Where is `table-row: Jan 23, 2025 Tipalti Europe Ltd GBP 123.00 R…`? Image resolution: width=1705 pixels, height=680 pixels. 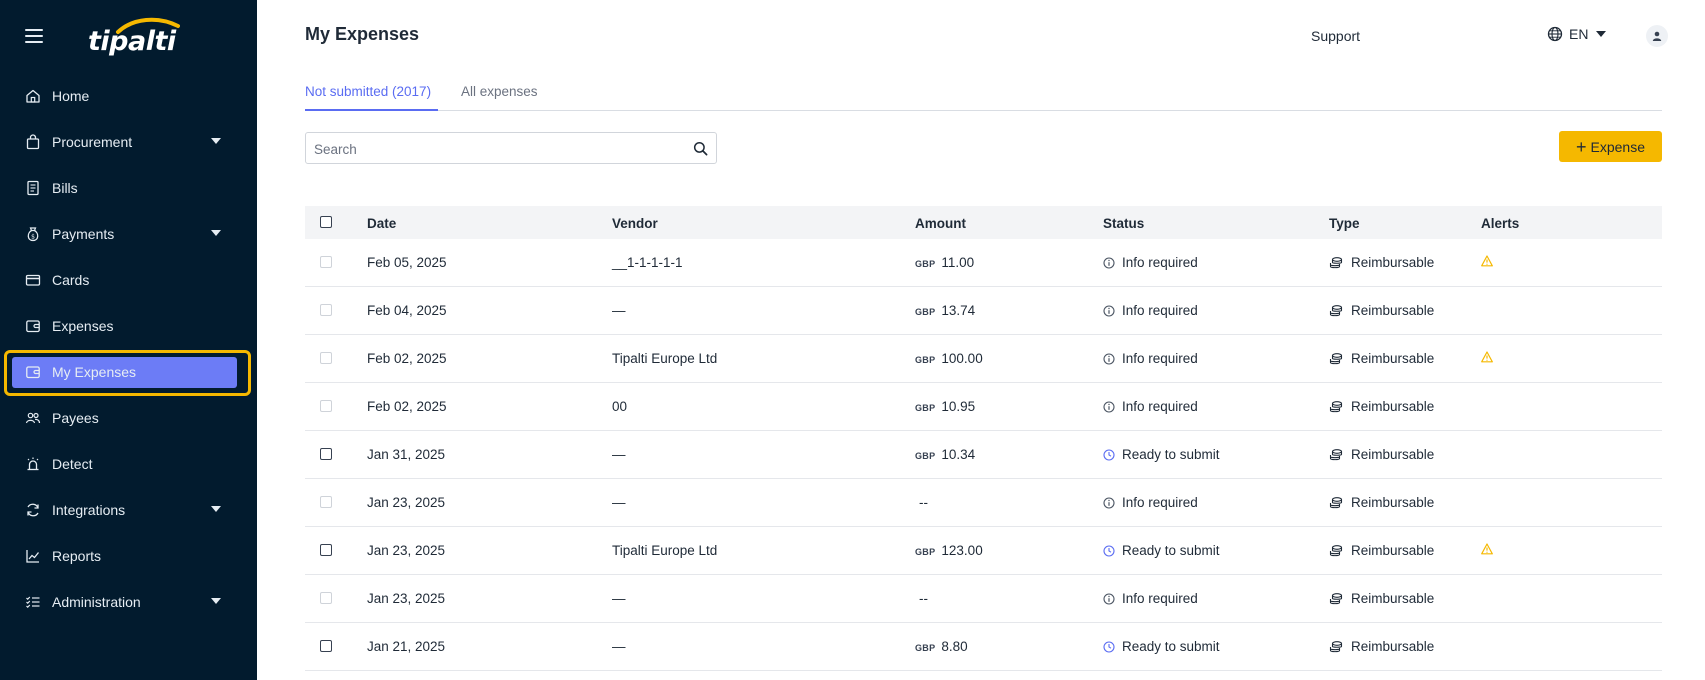
table-row: Jan 23, 2025 Tipalti Europe Ltd GBP 123.00 R… is located at coordinates (983, 551).